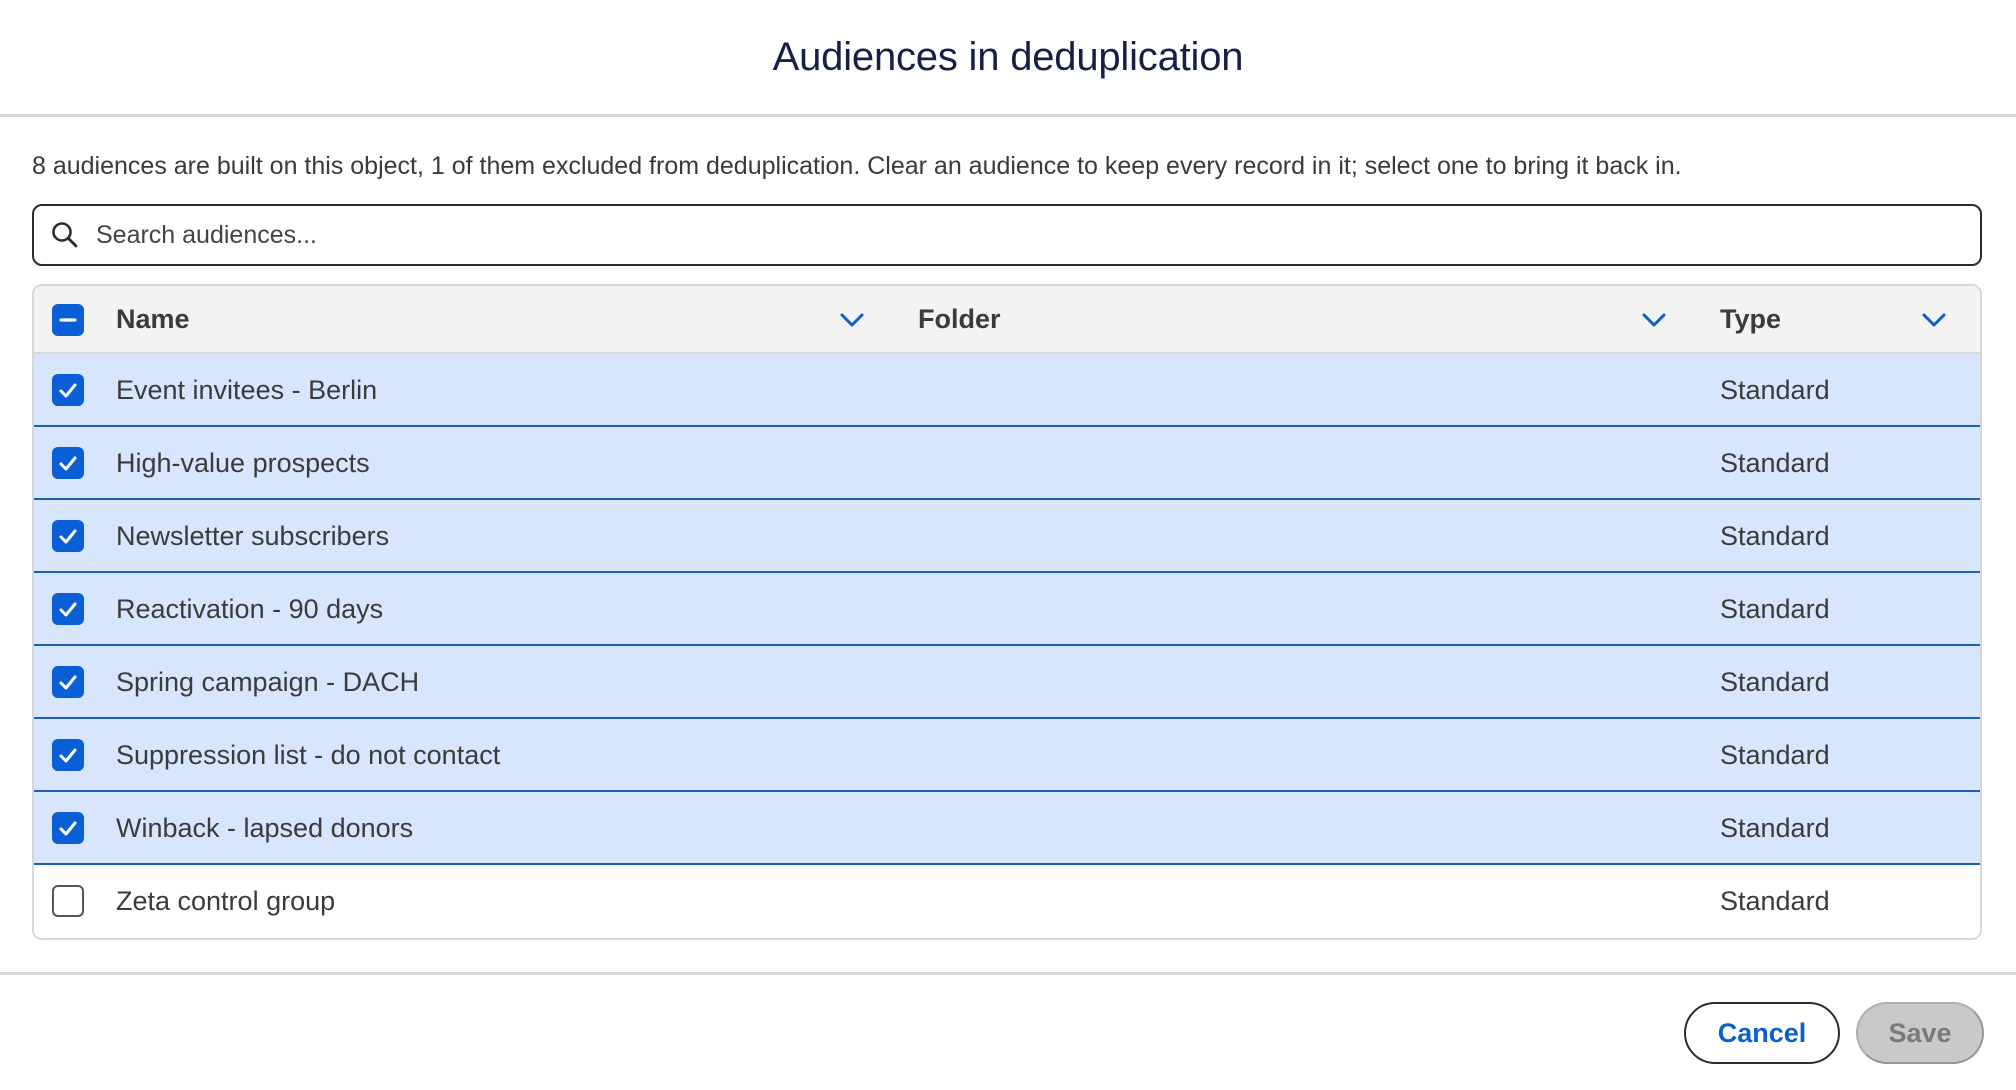 Image resolution: width=2016 pixels, height=1090 pixels. Describe the element at coordinates (1007, 901) in the screenshot. I see `table-row: Zeta control group Standard` at that location.